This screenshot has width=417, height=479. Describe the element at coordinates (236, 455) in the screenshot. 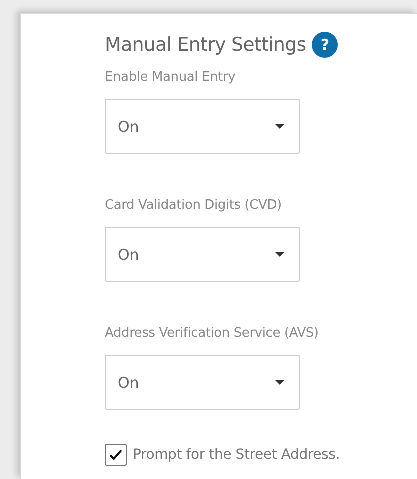

I see `checkbox-label: Prompt for the Street Address.` at that location.